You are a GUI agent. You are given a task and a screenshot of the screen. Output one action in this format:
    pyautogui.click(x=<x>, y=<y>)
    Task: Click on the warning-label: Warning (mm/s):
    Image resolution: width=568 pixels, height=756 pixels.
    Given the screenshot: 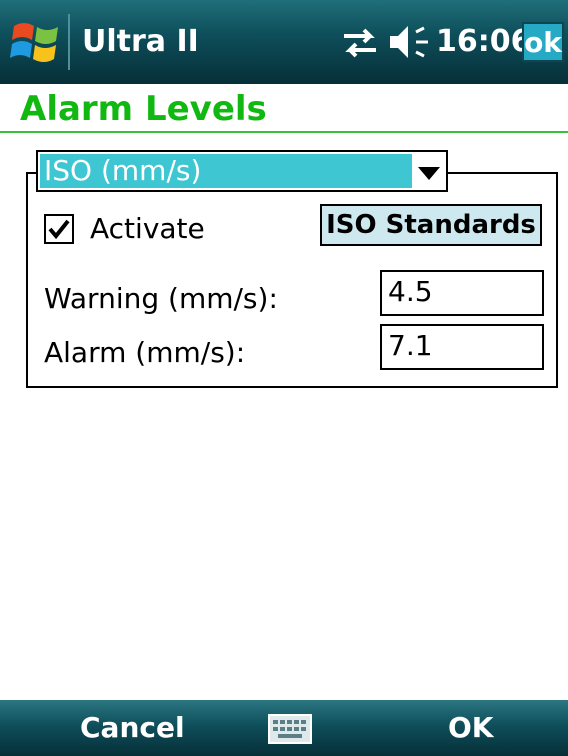 What is the action you would take?
    pyautogui.click(x=161, y=298)
    